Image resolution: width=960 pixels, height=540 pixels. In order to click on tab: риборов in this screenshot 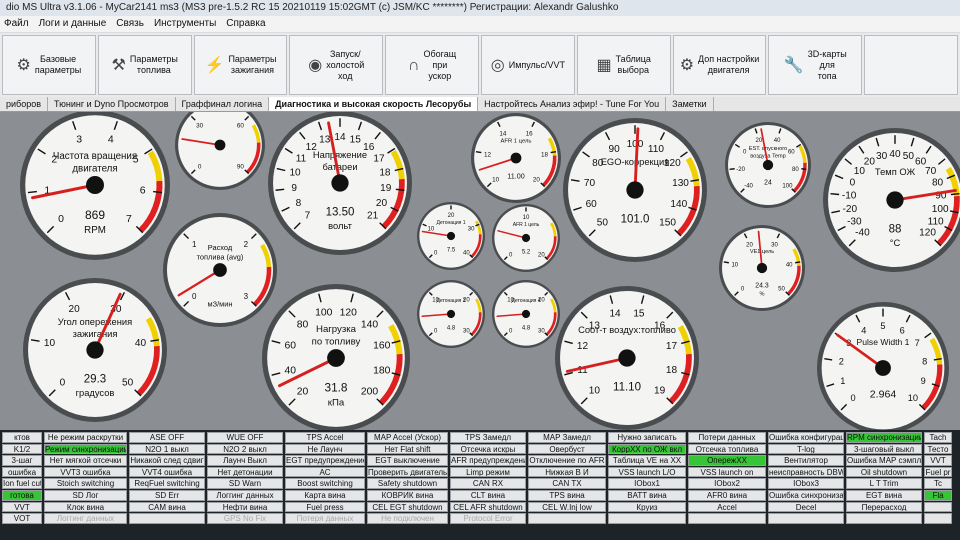, I will do `click(24, 104)`.